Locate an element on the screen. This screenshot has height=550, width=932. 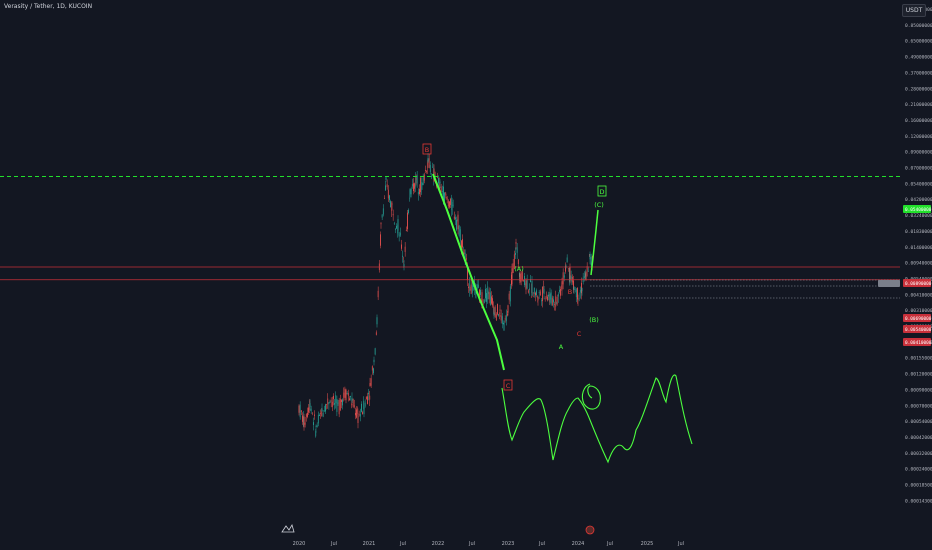
x-tick-label: 2023 is located at coordinates (508, 544).